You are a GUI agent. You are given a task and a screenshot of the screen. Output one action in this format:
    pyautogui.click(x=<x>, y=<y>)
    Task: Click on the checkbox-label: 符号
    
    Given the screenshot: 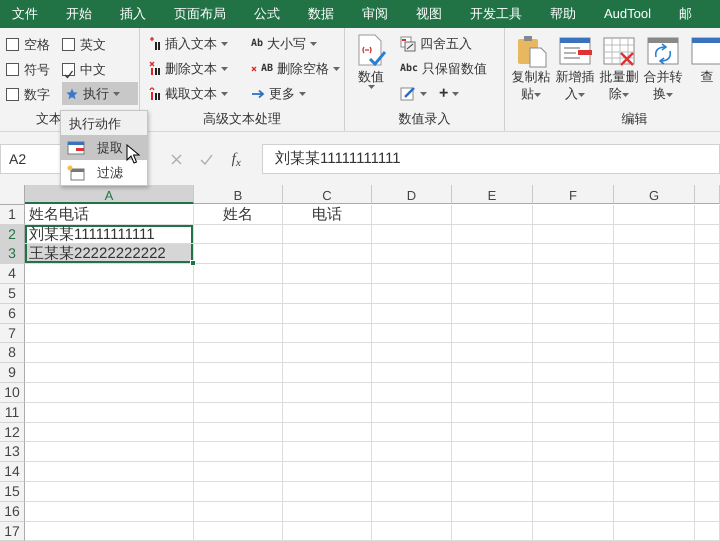 What is the action you would take?
    pyautogui.click(x=37, y=69)
    